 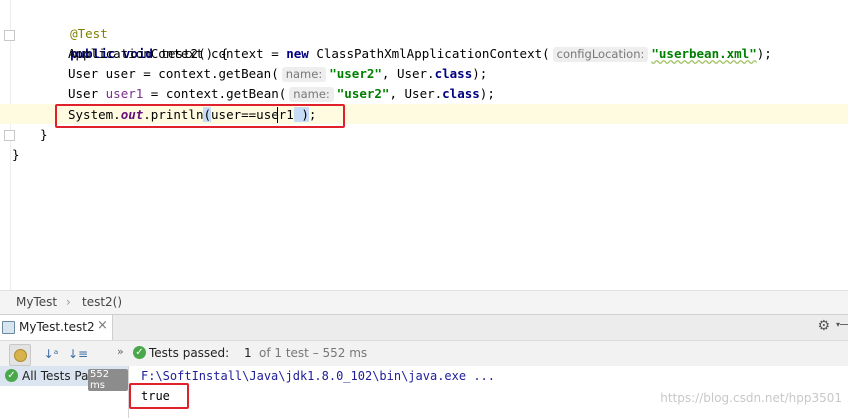 What do you see at coordinates (355, 73) in the screenshot?
I see `string-user2: "user2"` at bounding box center [355, 73].